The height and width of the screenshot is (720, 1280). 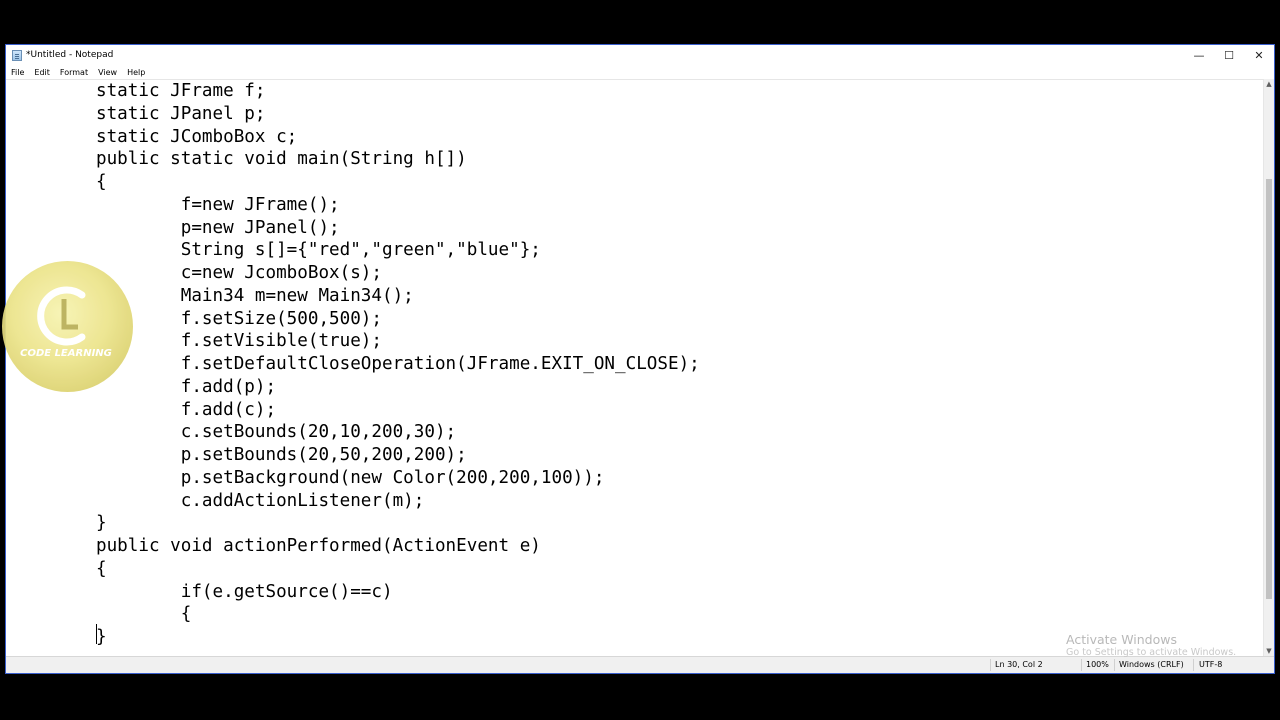 What do you see at coordinates (70, 55) in the screenshot?
I see `window-title: *Untitled - Notepad` at bounding box center [70, 55].